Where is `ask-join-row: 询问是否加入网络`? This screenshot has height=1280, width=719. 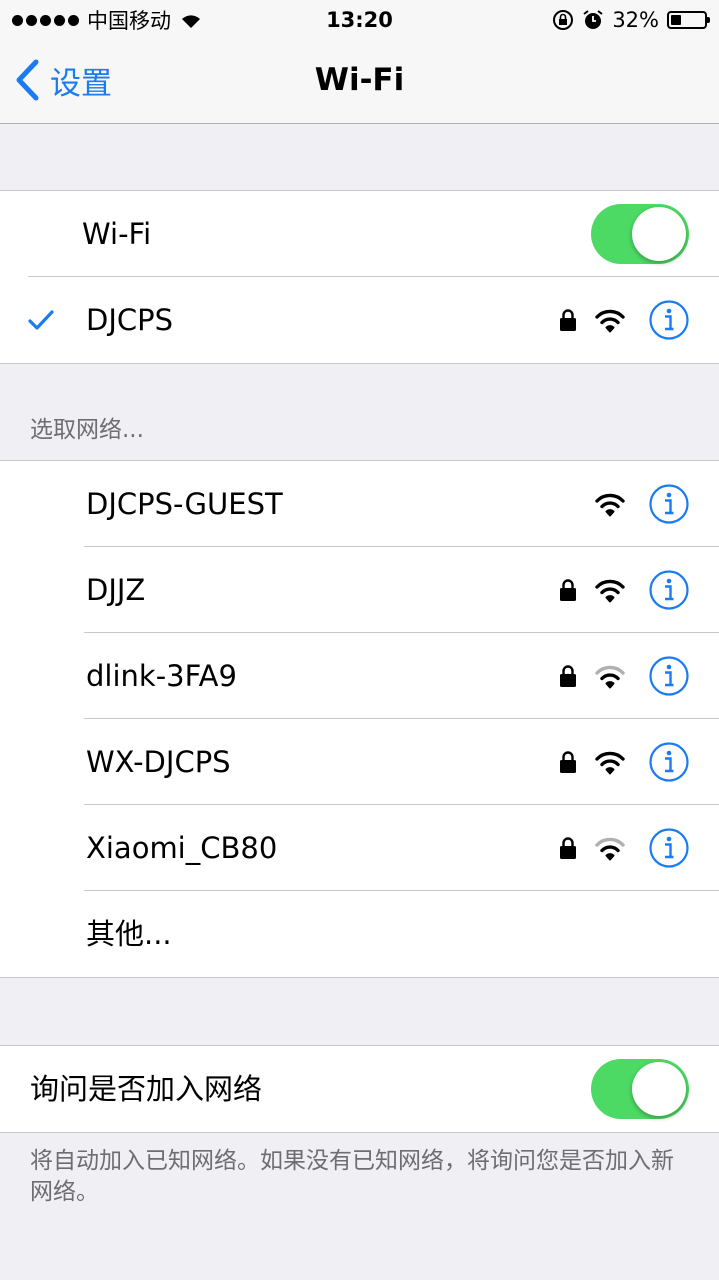 ask-join-row: 询问是否加入网络 is located at coordinates (359, 1089).